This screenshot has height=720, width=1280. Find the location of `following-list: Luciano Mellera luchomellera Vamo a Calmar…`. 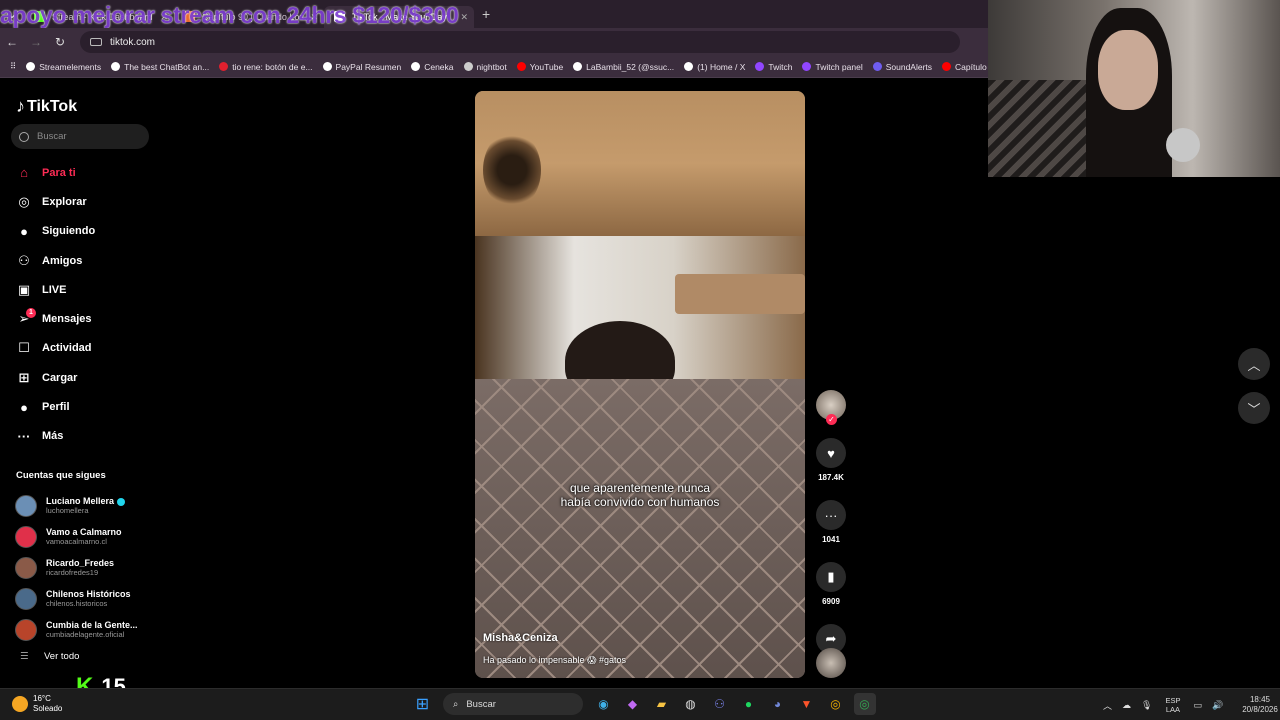

following-list: Luciano Mellera luchomellera Vamo a Calmar… is located at coordinates (95, 567).